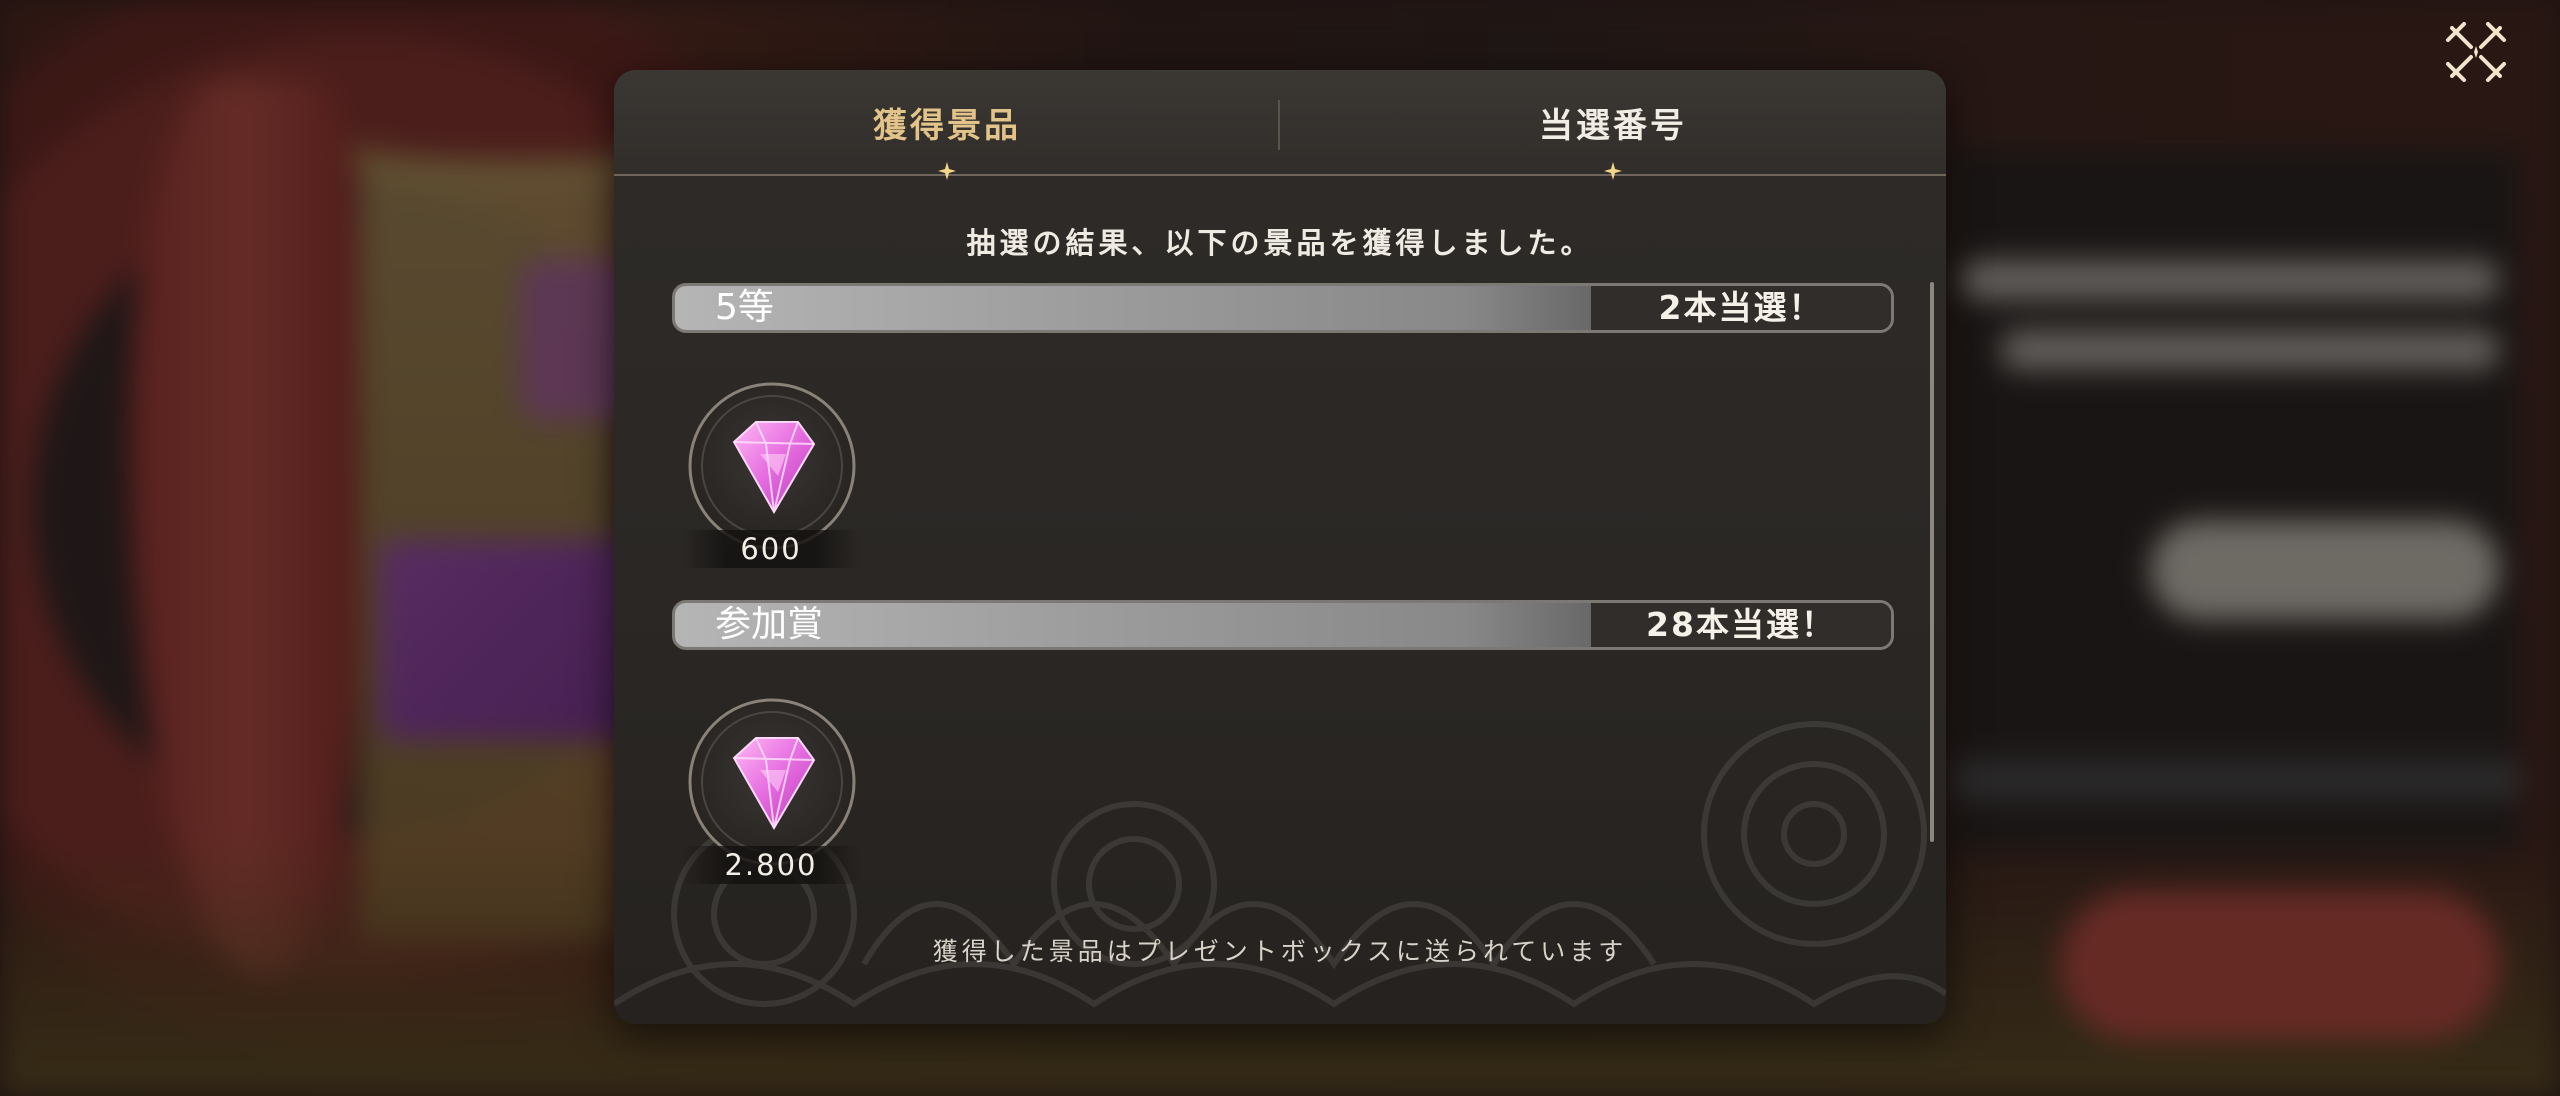 The image size is (2560, 1096). I want to click on close-button, so click(2476, 52).